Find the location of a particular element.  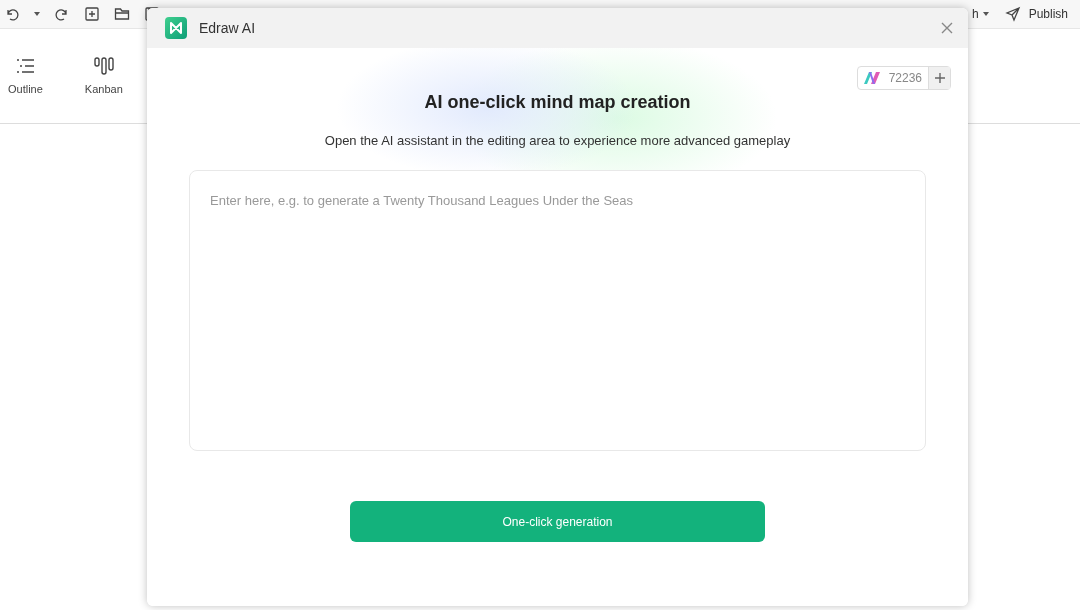

close-icon is located at coordinates (947, 28).